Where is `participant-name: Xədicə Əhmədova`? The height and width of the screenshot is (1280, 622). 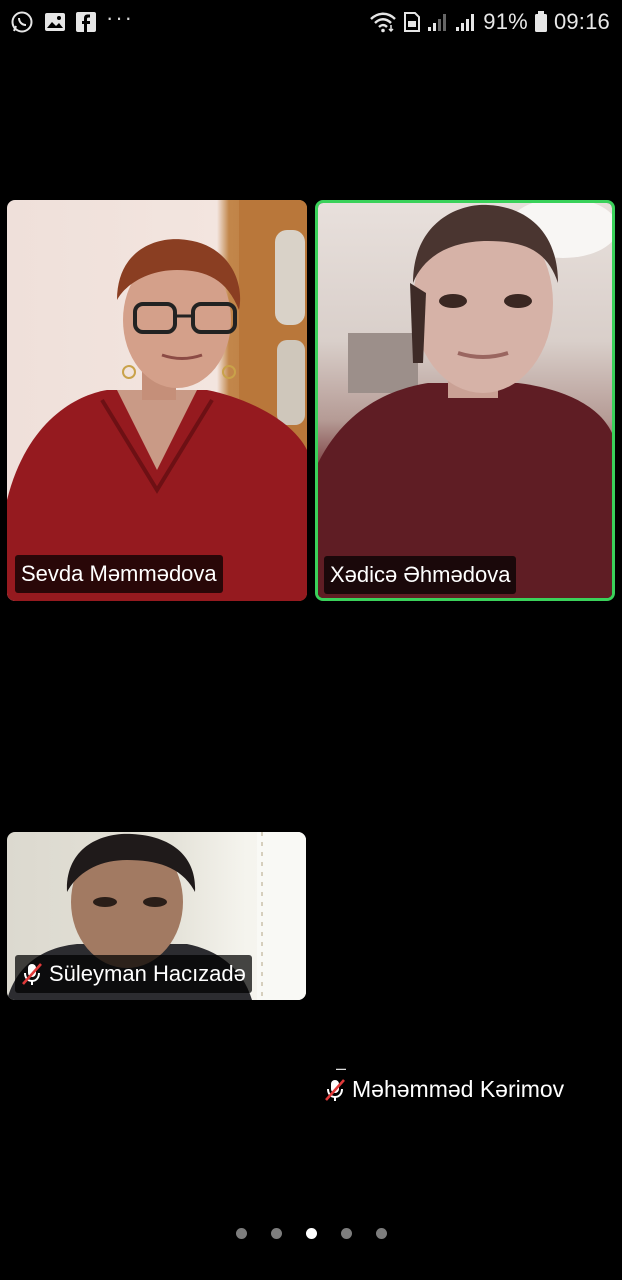 participant-name: Xədicə Əhmədova is located at coordinates (420, 574).